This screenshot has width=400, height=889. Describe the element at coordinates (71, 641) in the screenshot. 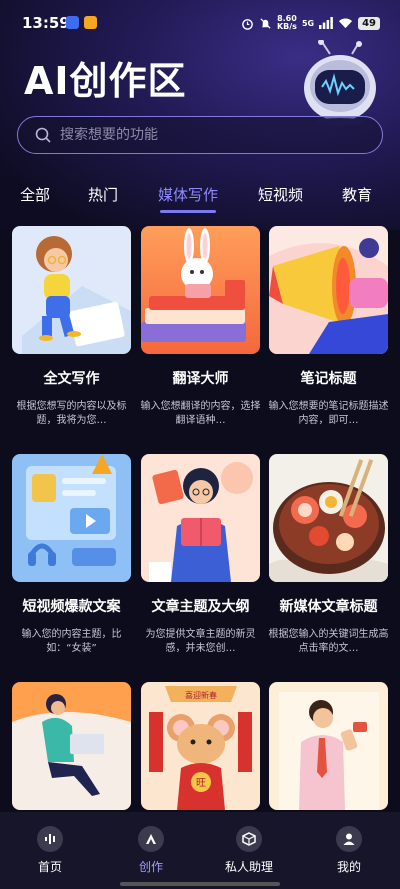

I see `card-description: 输入您的内容主题，比如：“女装”` at that location.